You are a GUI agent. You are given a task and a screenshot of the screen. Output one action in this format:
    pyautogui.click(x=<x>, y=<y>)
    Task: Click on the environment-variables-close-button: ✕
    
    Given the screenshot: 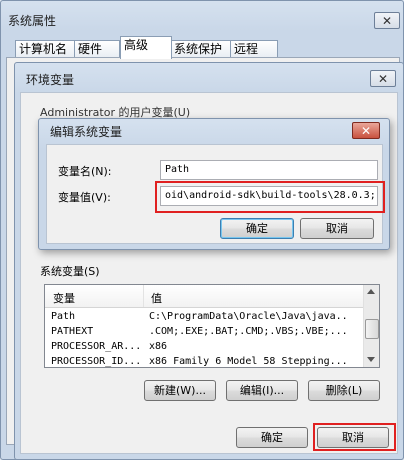 What is the action you would take?
    pyautogui.click(x=383, y=78)
    